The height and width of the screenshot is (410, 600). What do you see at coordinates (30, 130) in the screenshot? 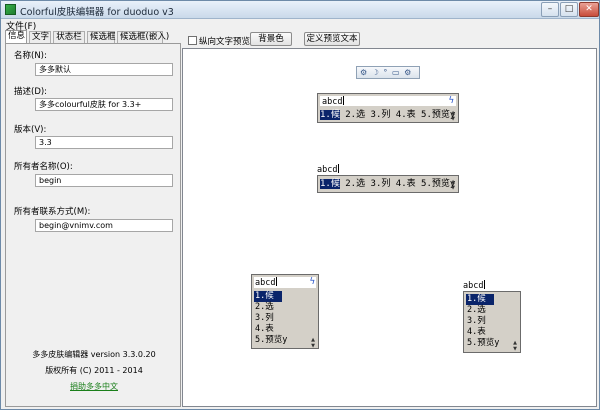
I see `version-label: 版本(V):` at bounding box center [30, 130].